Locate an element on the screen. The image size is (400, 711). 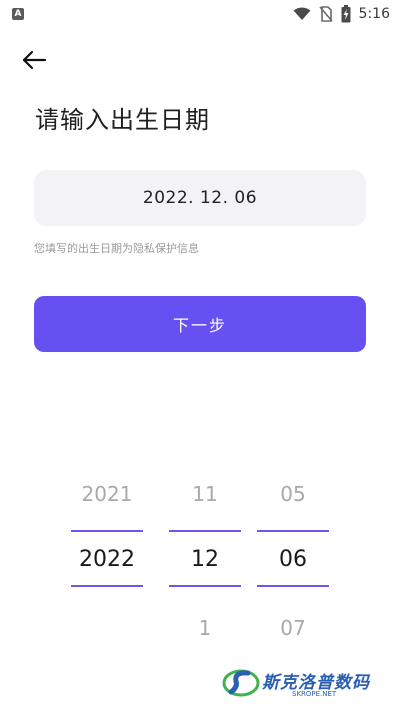
next-button-label: 下一步 is located at coordinates (199, 325).